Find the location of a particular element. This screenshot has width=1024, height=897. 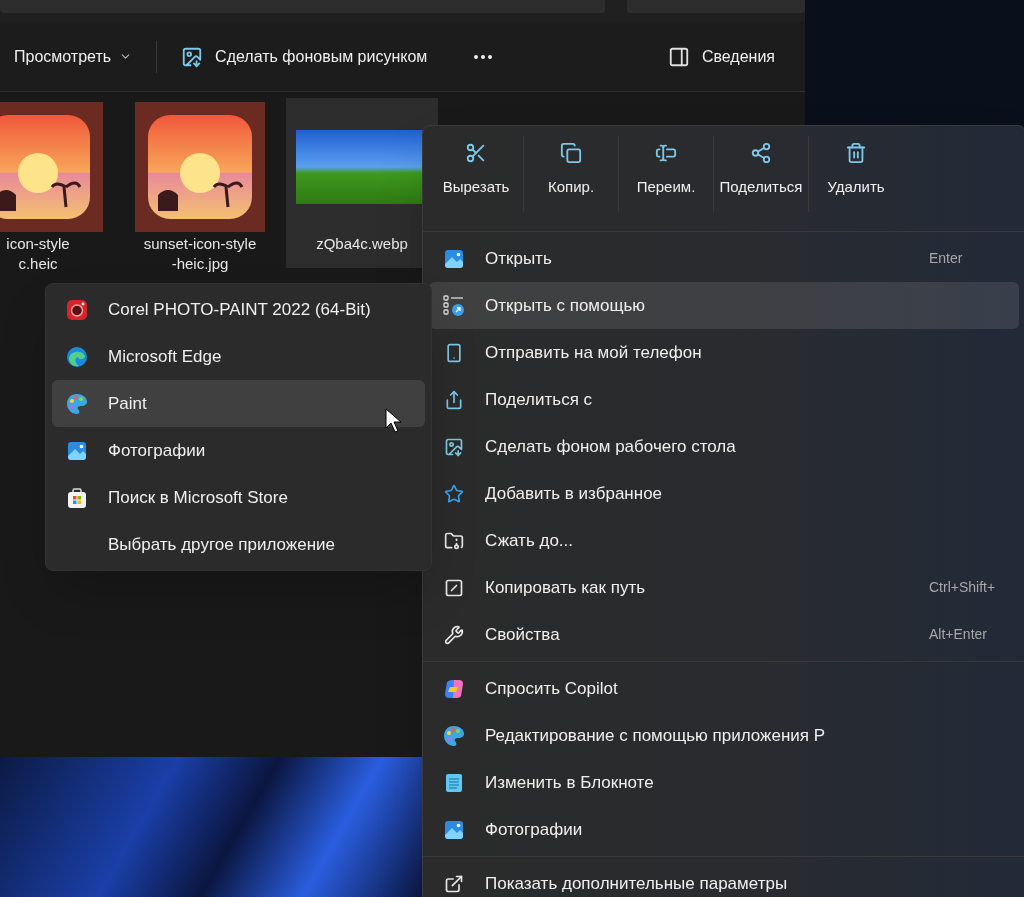

menu-item-label: Выбрать другое приложение is located at coordinates (222, 544).